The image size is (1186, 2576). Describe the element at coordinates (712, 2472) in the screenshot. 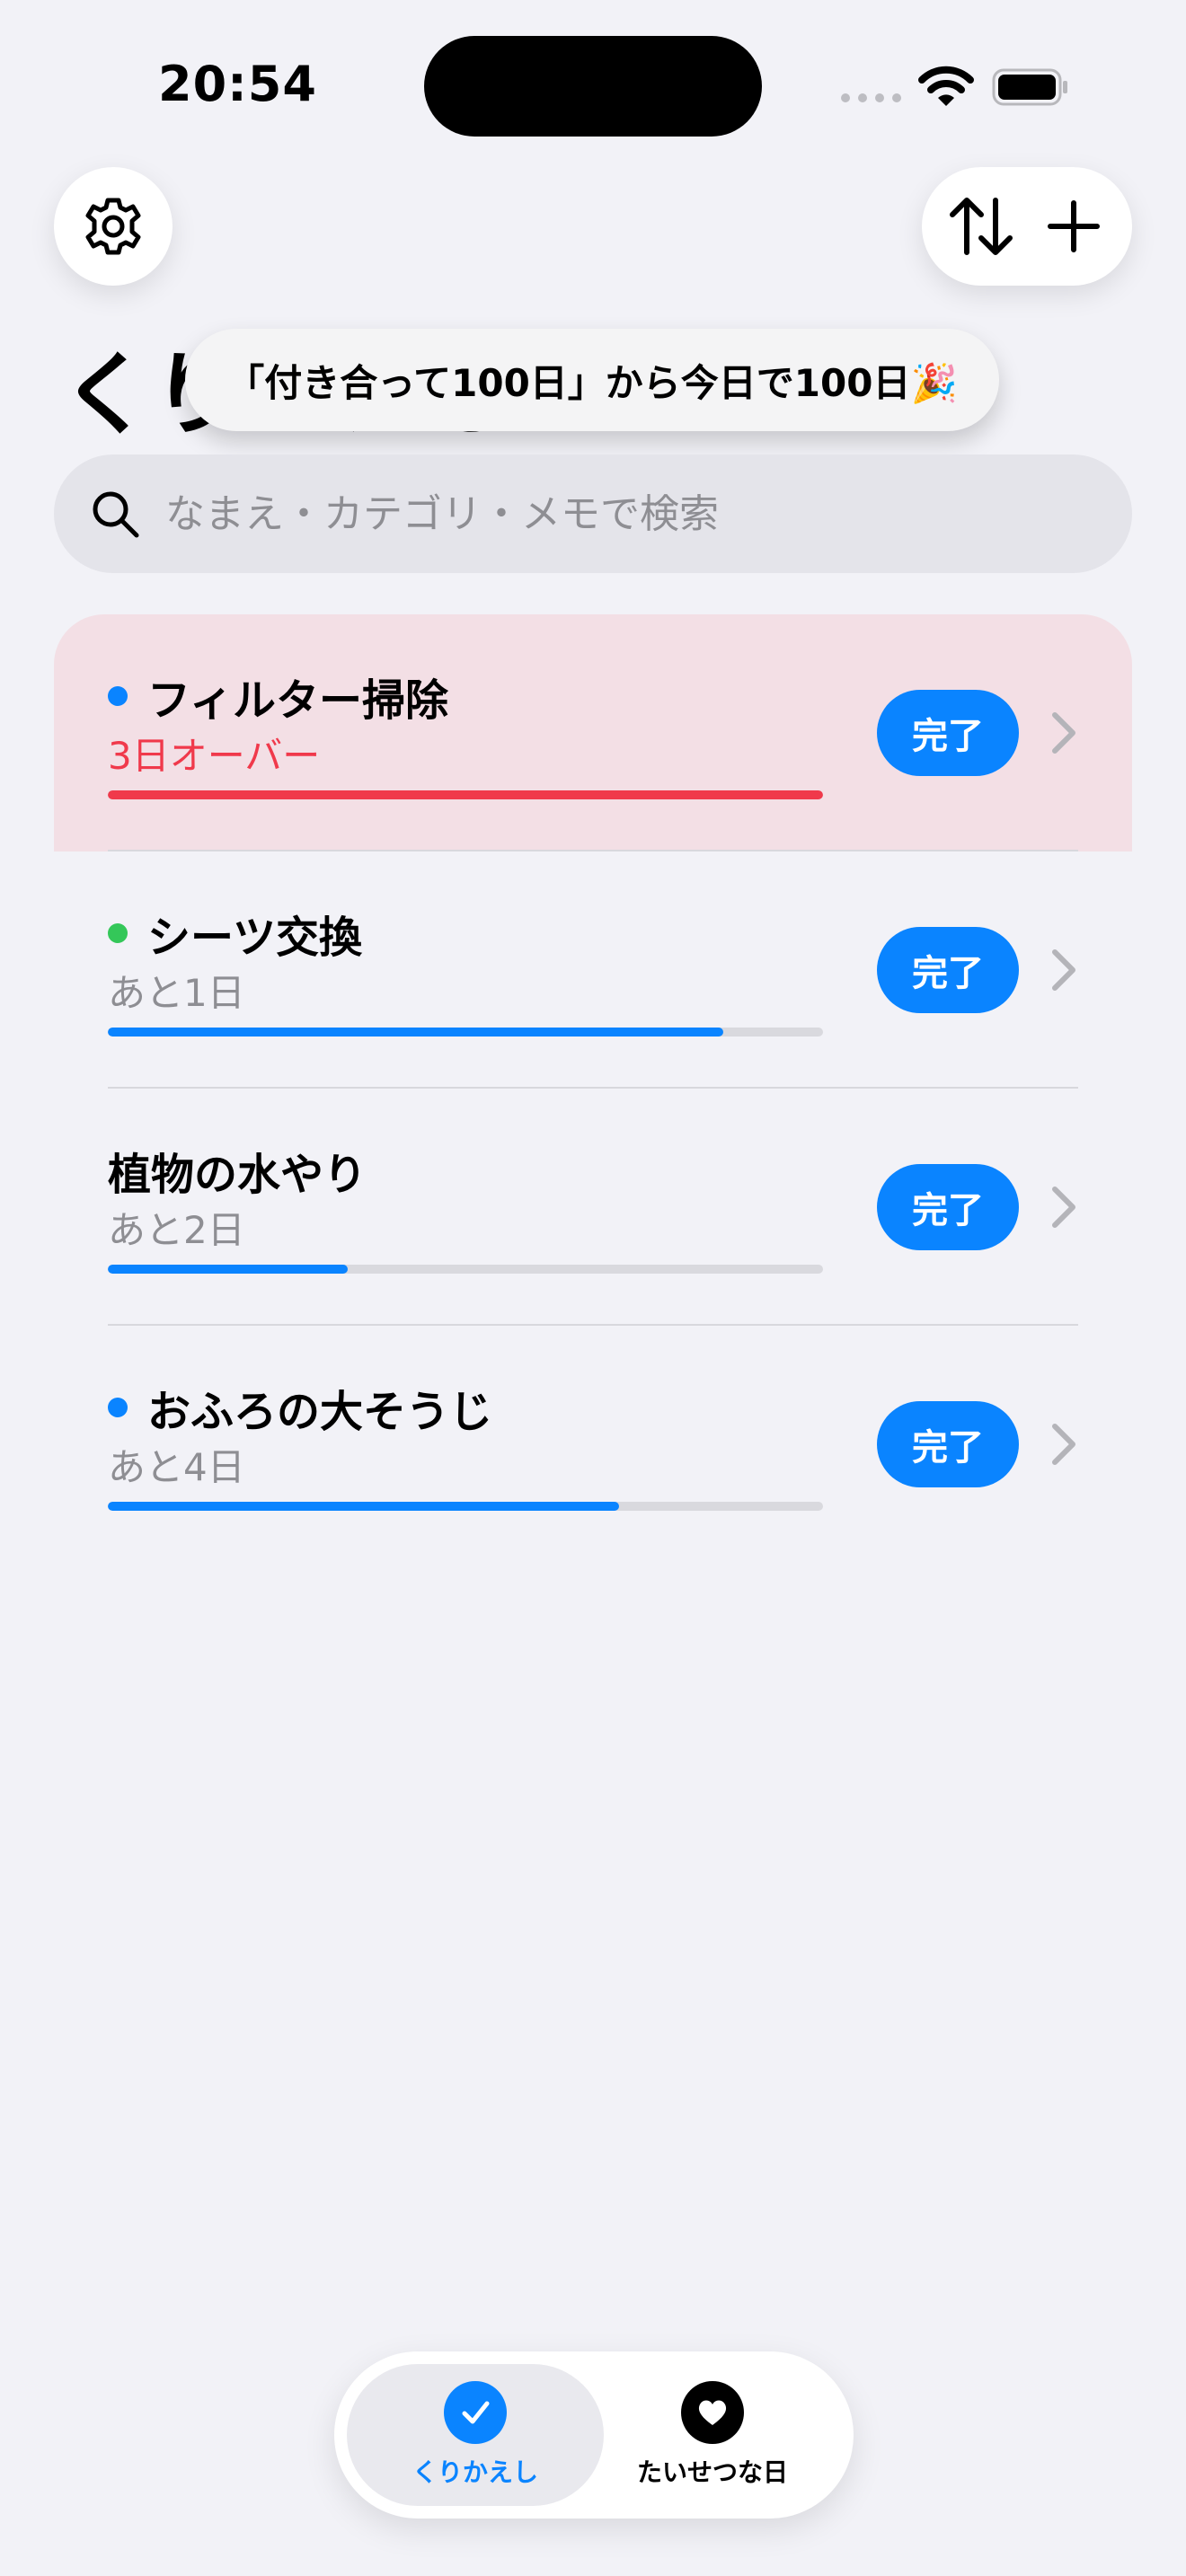

I see `tab-label: たいせつな日` at that location.